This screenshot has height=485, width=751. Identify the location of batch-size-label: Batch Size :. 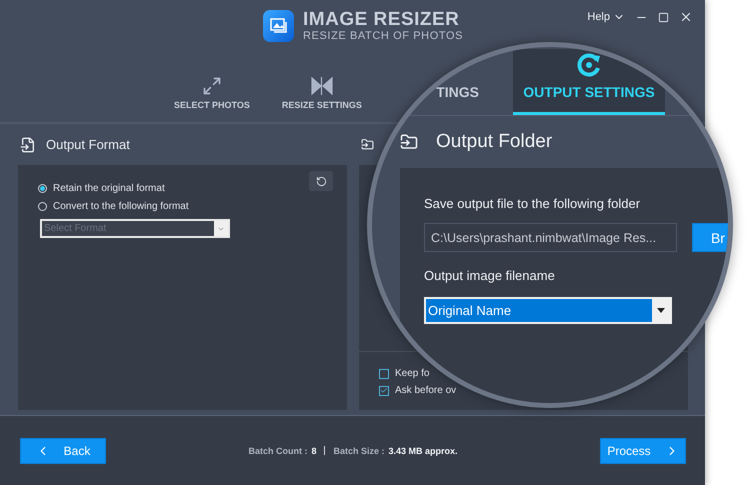
(358, 451).